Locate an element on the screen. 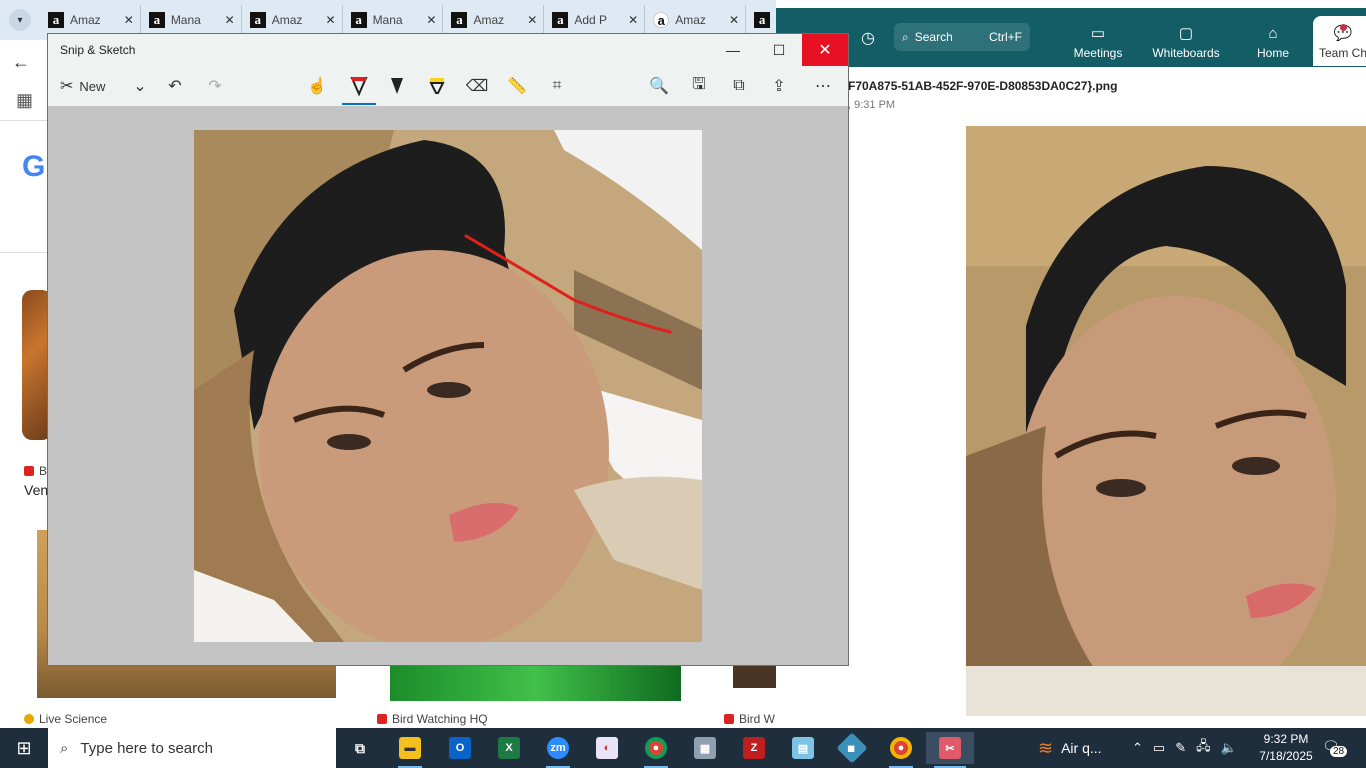  ballpoint-pen-icon is located at coordinates (359, 87).